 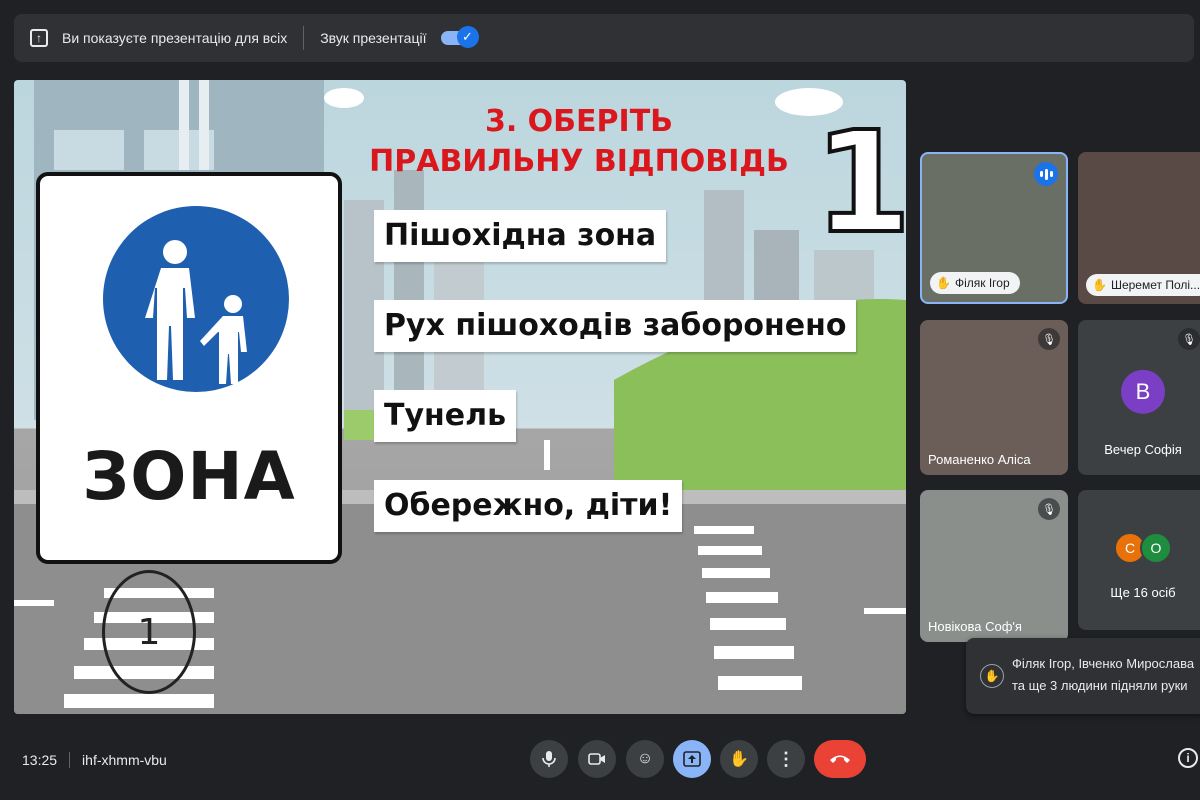 I want to click on participant-avatars: С О, so click(x=1143, y=548).